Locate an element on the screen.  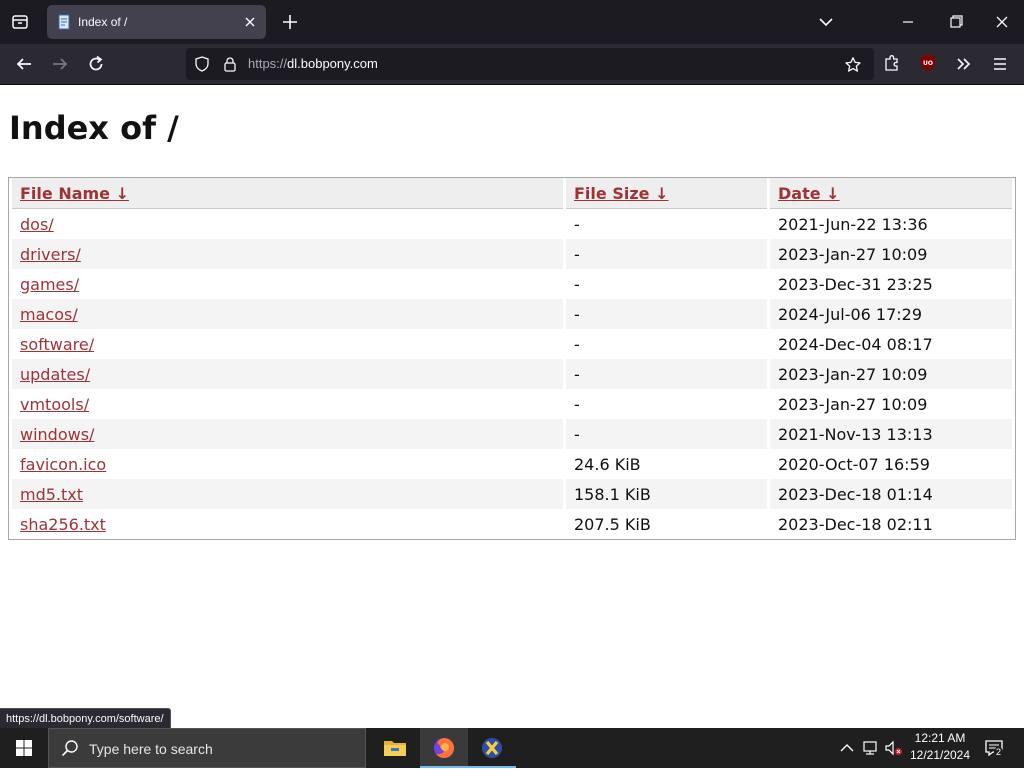
file-link: md5.txt is located at coordinates (51, 494).